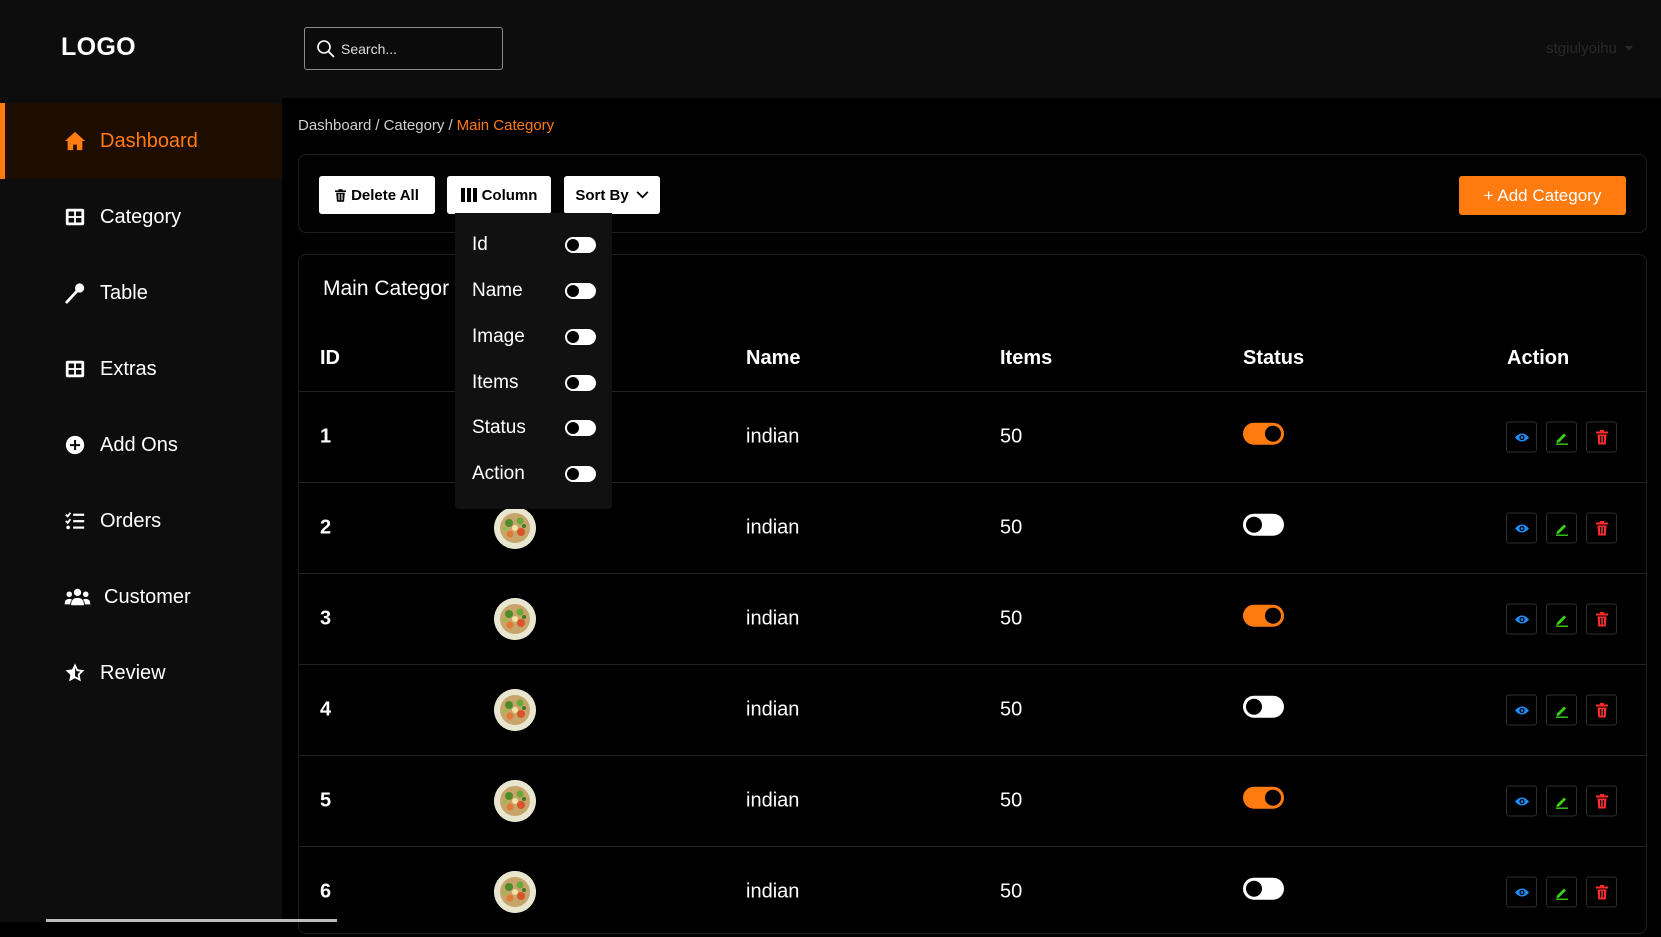 The image size is (1661, 937). I want to click on users-icon, so click(77, 597).